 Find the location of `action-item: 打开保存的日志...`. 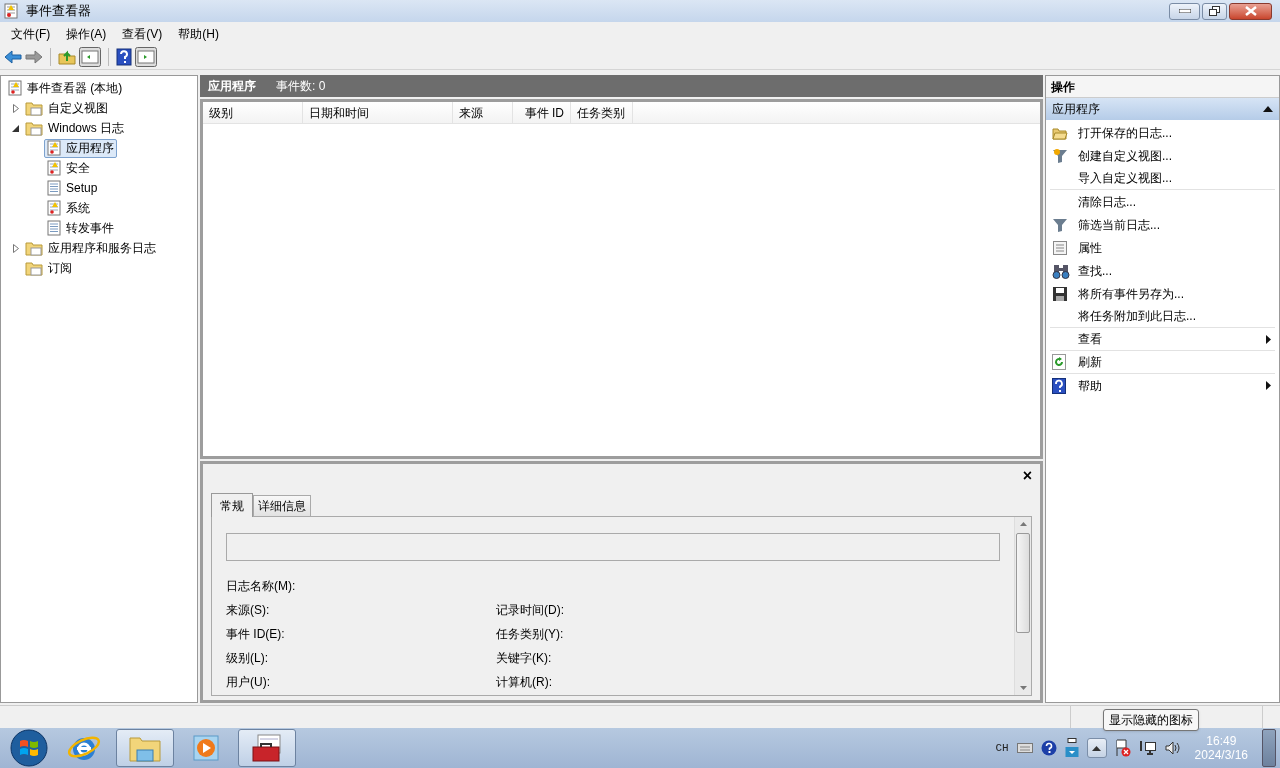

action-item: 打开保存的日志... is located at coordinates (1162, 132).